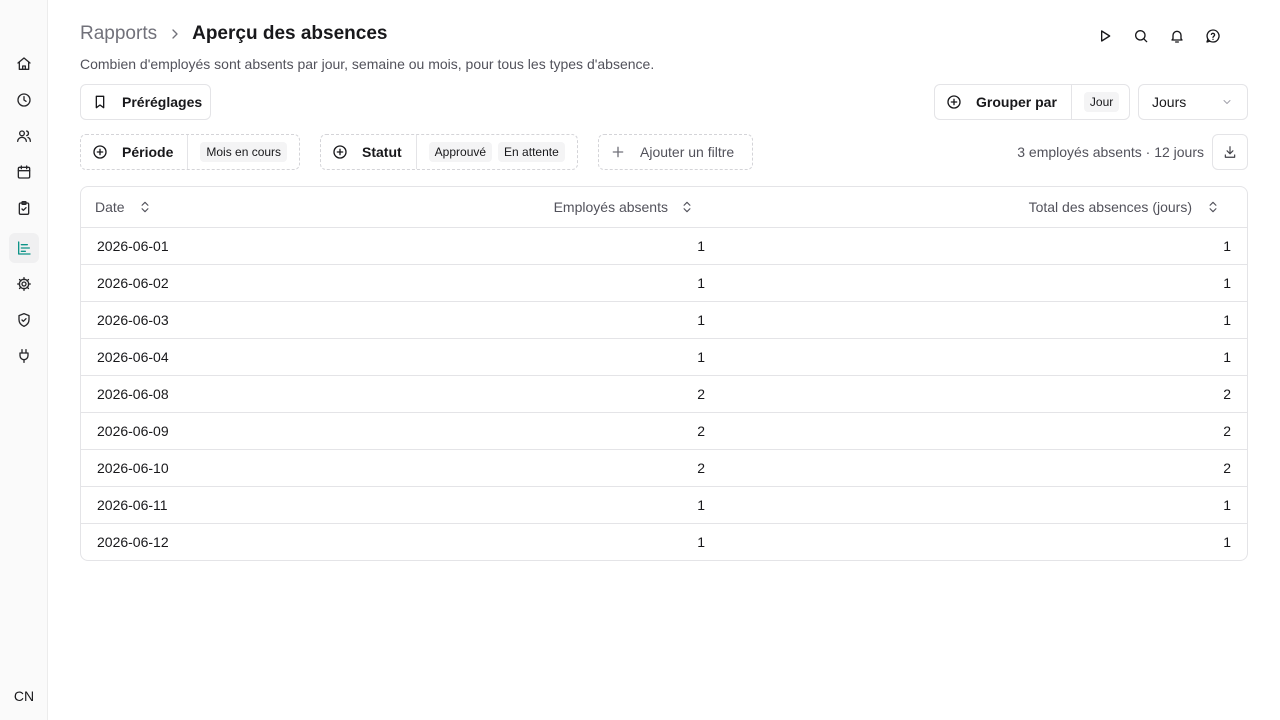 This screenshot has width=1280, height=720. I want to click on chart-bar-icon, so click(24, 248).